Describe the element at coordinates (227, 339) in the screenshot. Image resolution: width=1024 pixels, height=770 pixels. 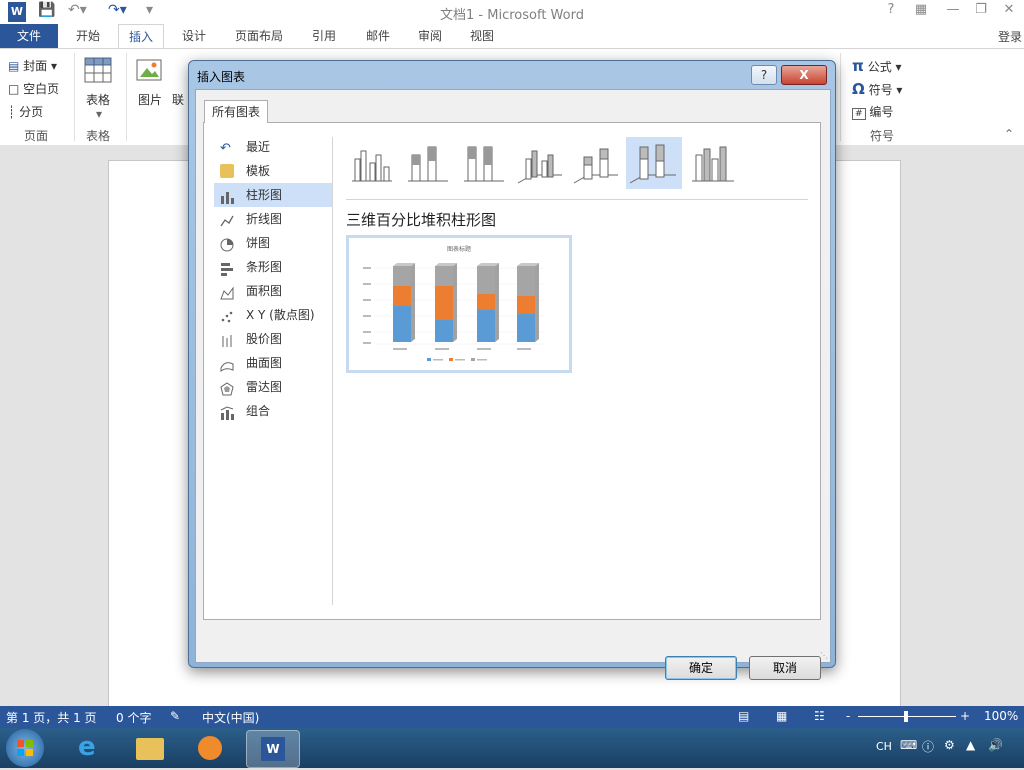
I see `stock-chart-icon` at that location.